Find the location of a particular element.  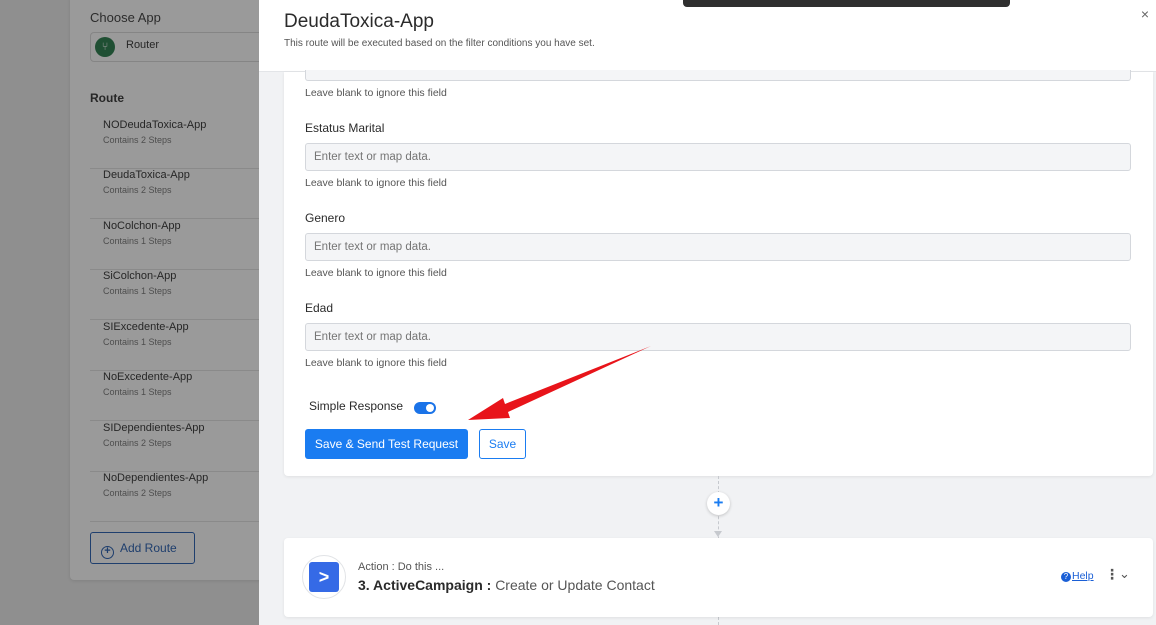

previous-field-input is located at coordinates (718, 75).